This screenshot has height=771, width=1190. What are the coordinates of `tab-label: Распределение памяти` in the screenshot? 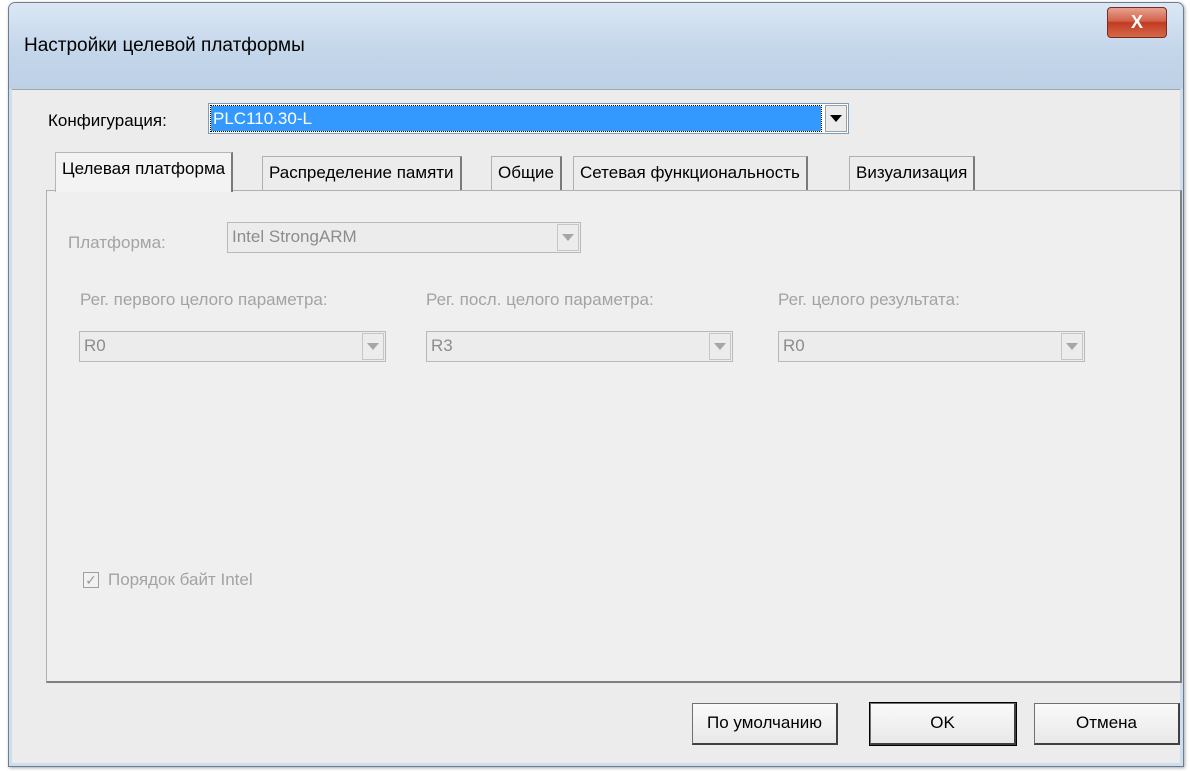 It's located at (361, 172).